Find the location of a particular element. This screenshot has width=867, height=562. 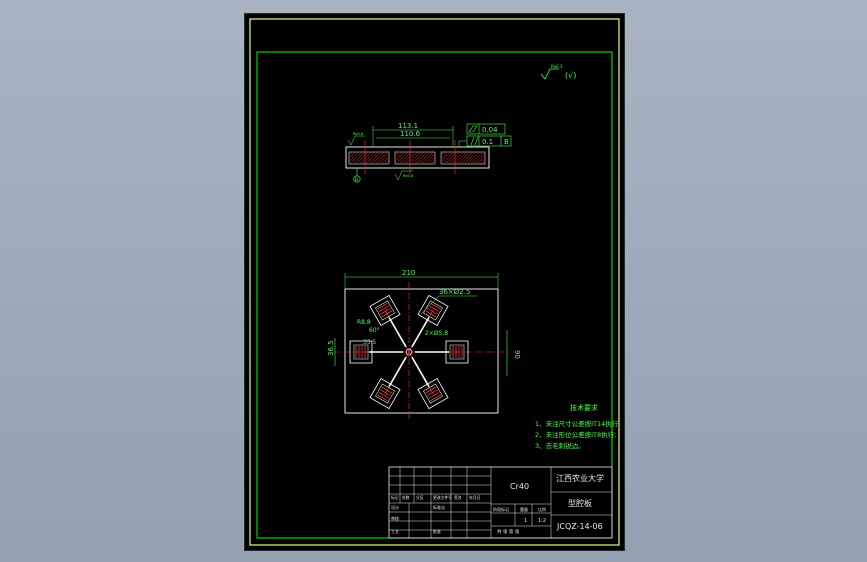

rev-header-3: 分区 is located at coordinates (420, 497).